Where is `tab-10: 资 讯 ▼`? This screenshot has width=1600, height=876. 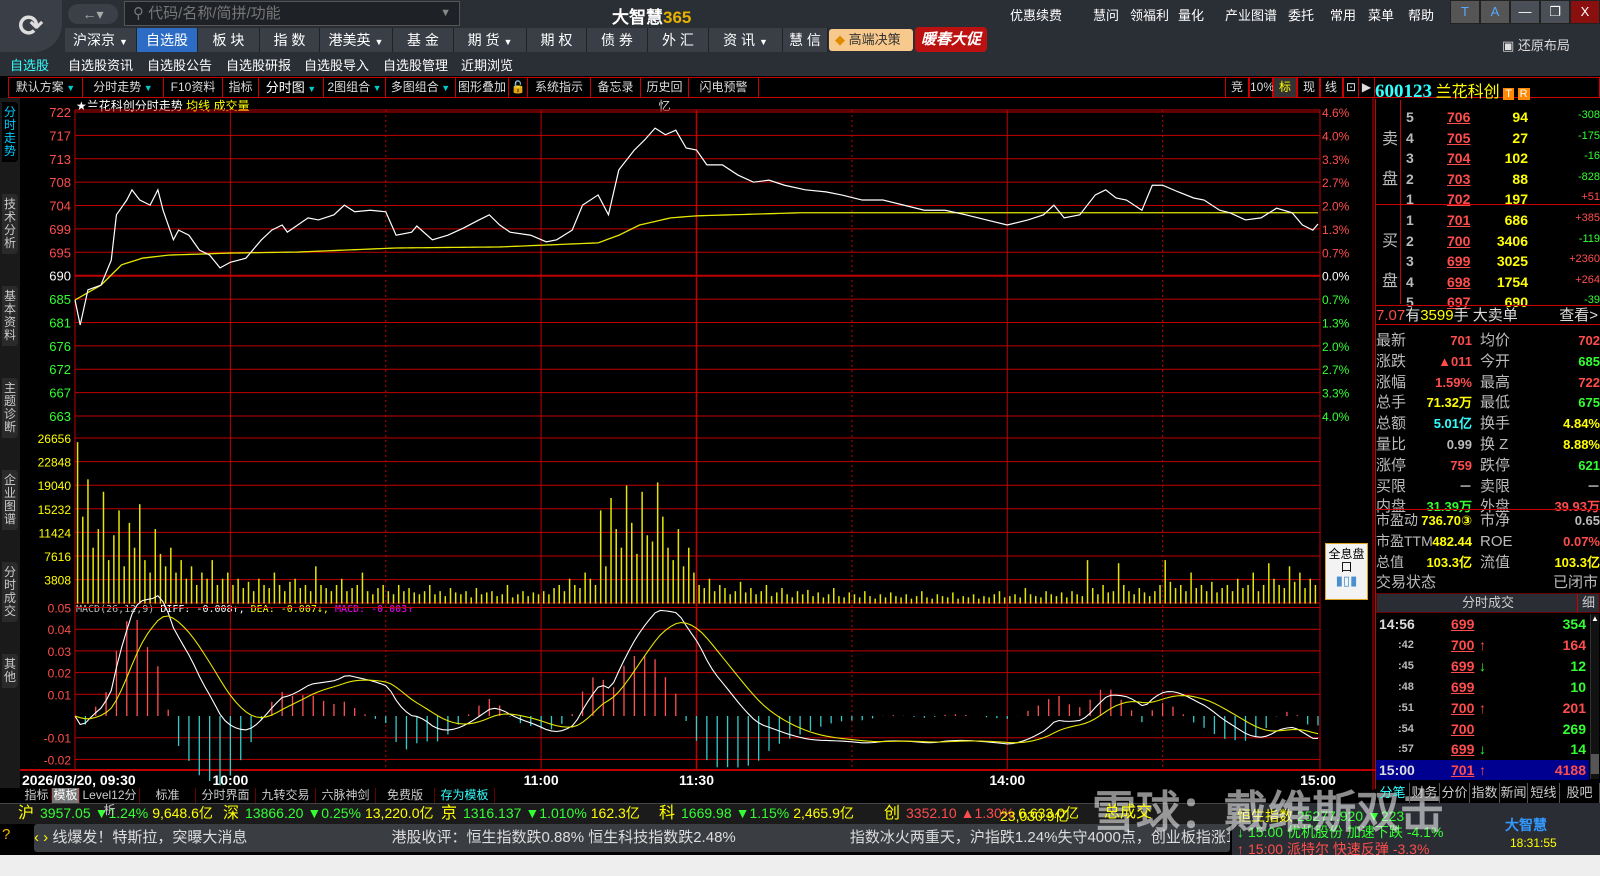 tab-10: 资 讯 ▼ is located at coordinates (746, 40).